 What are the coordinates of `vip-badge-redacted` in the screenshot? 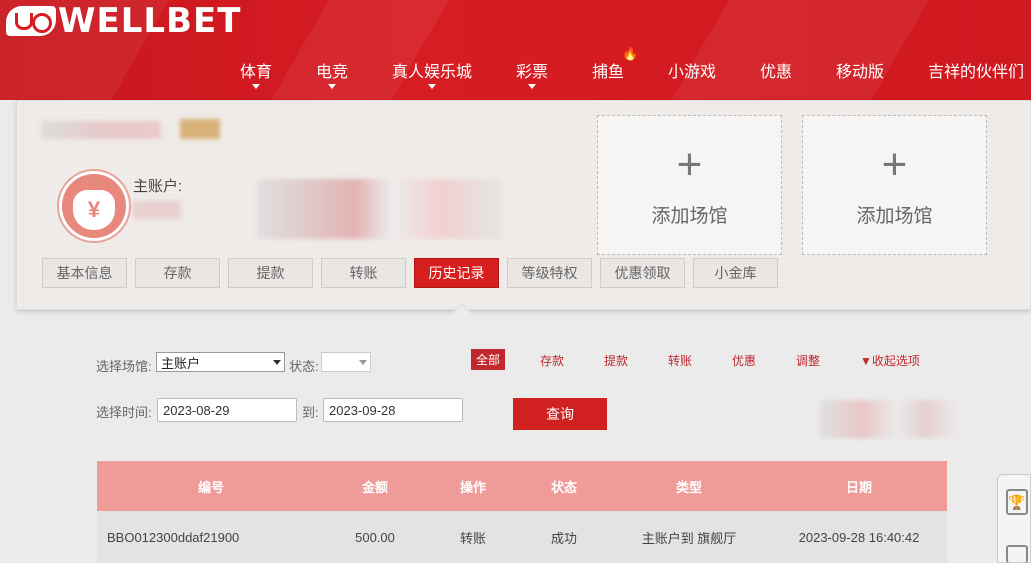 It's located at (200, 129).